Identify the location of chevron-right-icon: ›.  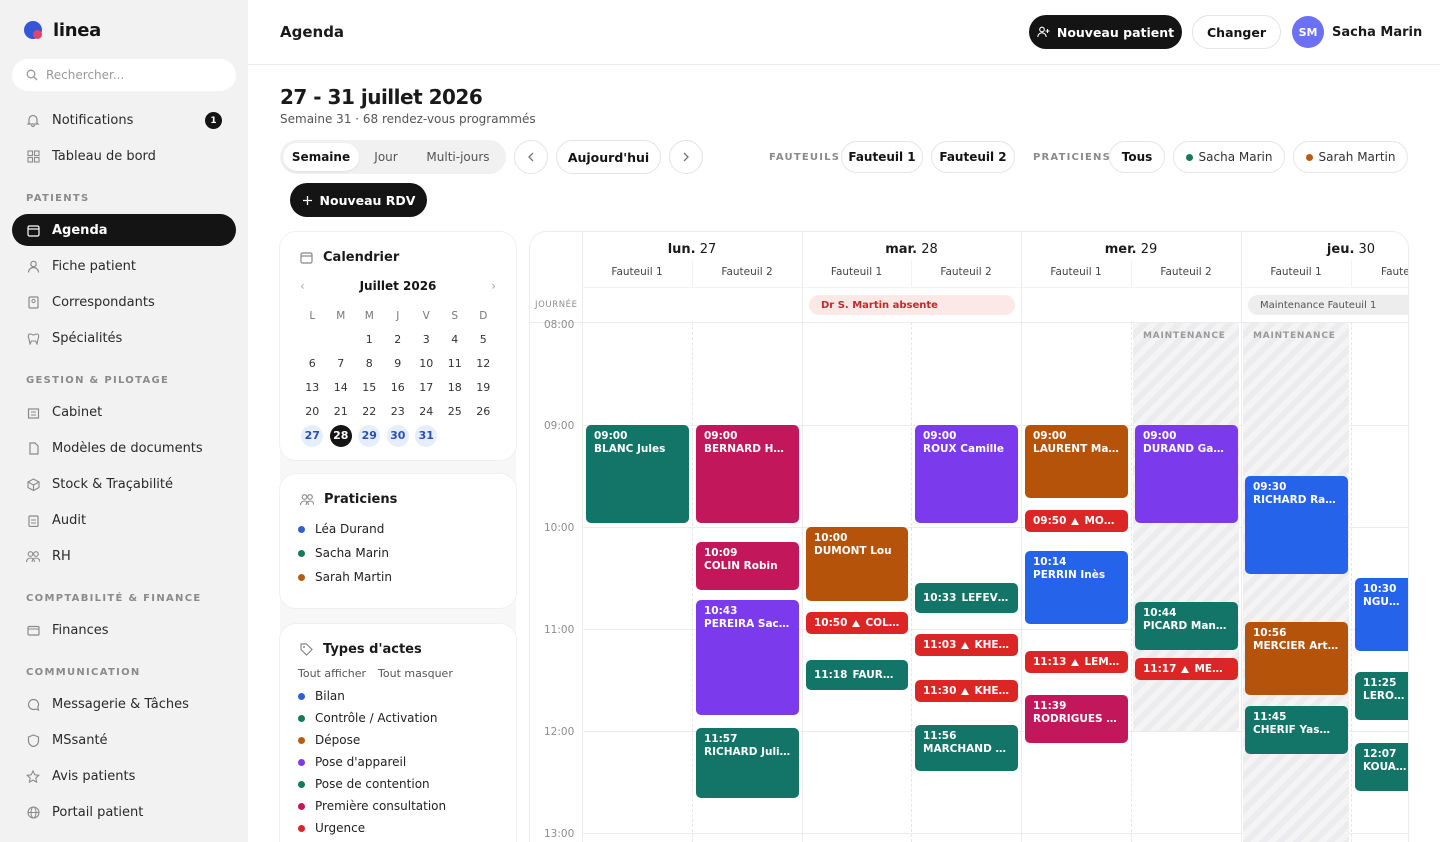
(493, 286).